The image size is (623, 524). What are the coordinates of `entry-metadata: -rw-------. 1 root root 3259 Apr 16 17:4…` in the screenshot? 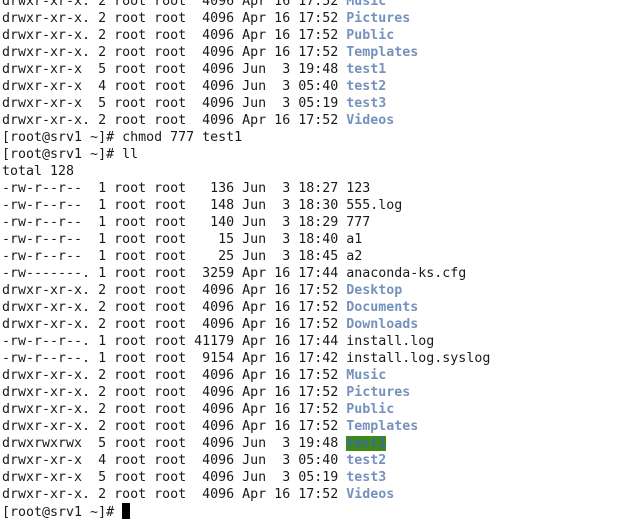 It's located at (174, 273).